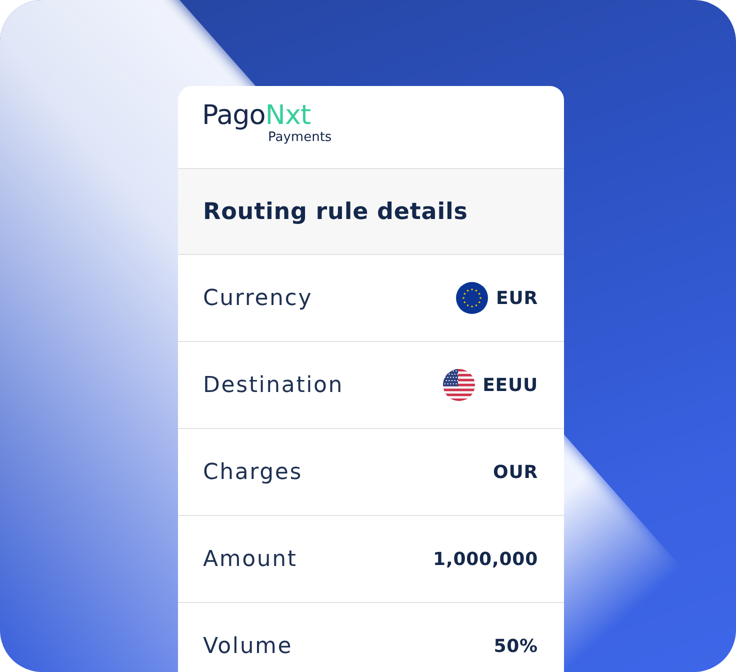 This screenshot has height=672, width=736. Describe the element at coordinates (515, 472) in the screenshot. I see `field-value: OUR` at that location.